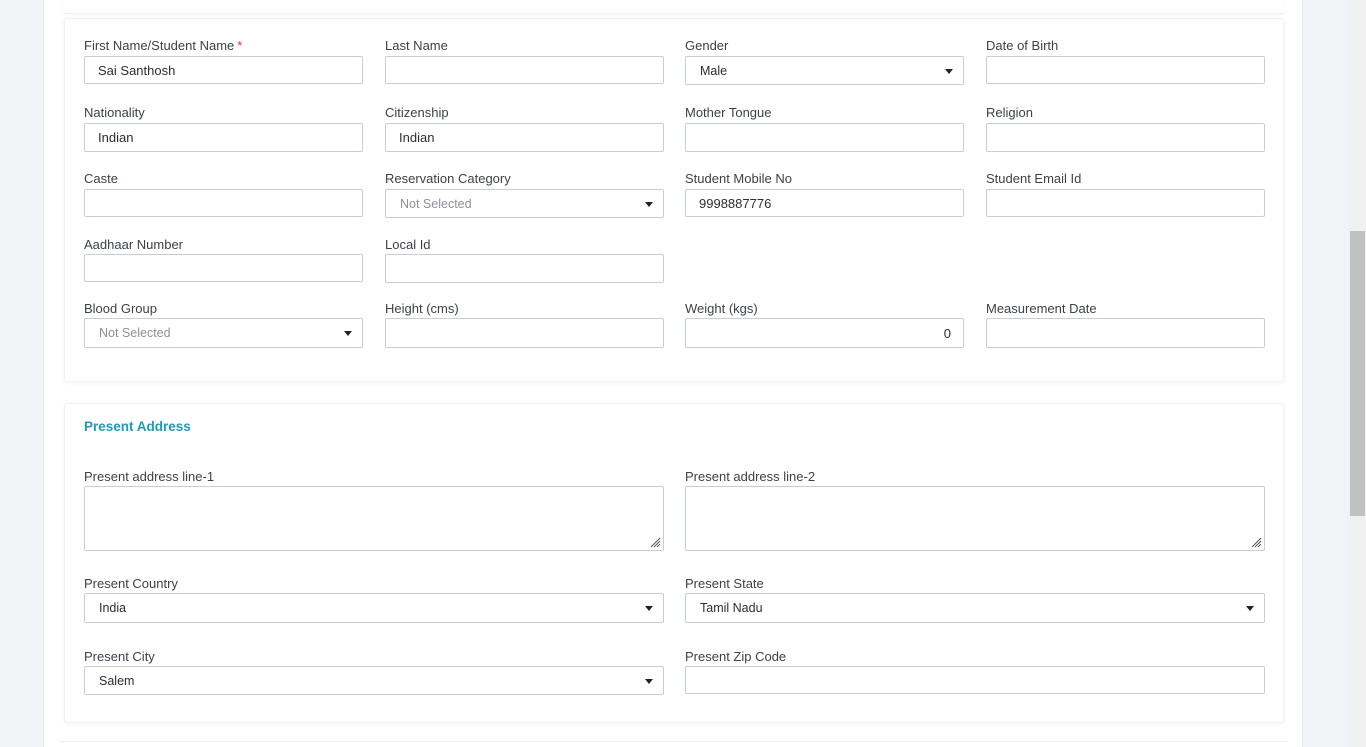 The width and height of the screenshot is (1366, 747). I want to click on first-name-input: Sai Santhosh, so click(223, 70).